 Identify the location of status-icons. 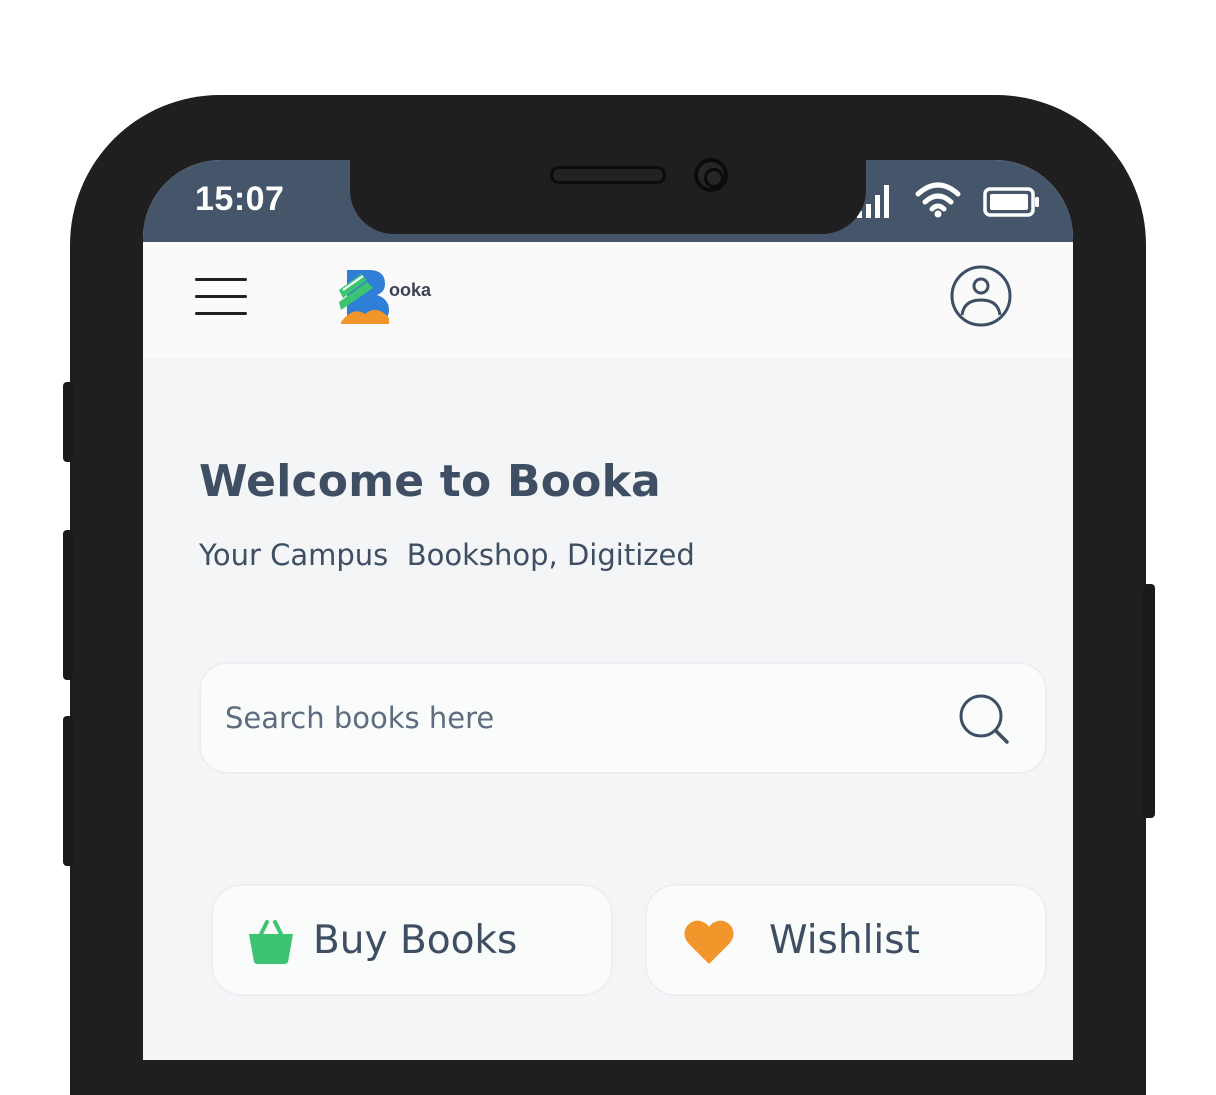
(949, 200).